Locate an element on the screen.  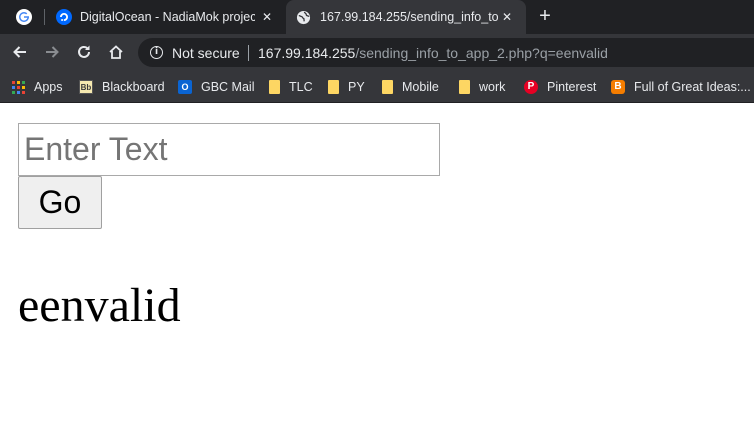
bookmark-folder-mobile: Mobile is located at coordinates (410, 87).